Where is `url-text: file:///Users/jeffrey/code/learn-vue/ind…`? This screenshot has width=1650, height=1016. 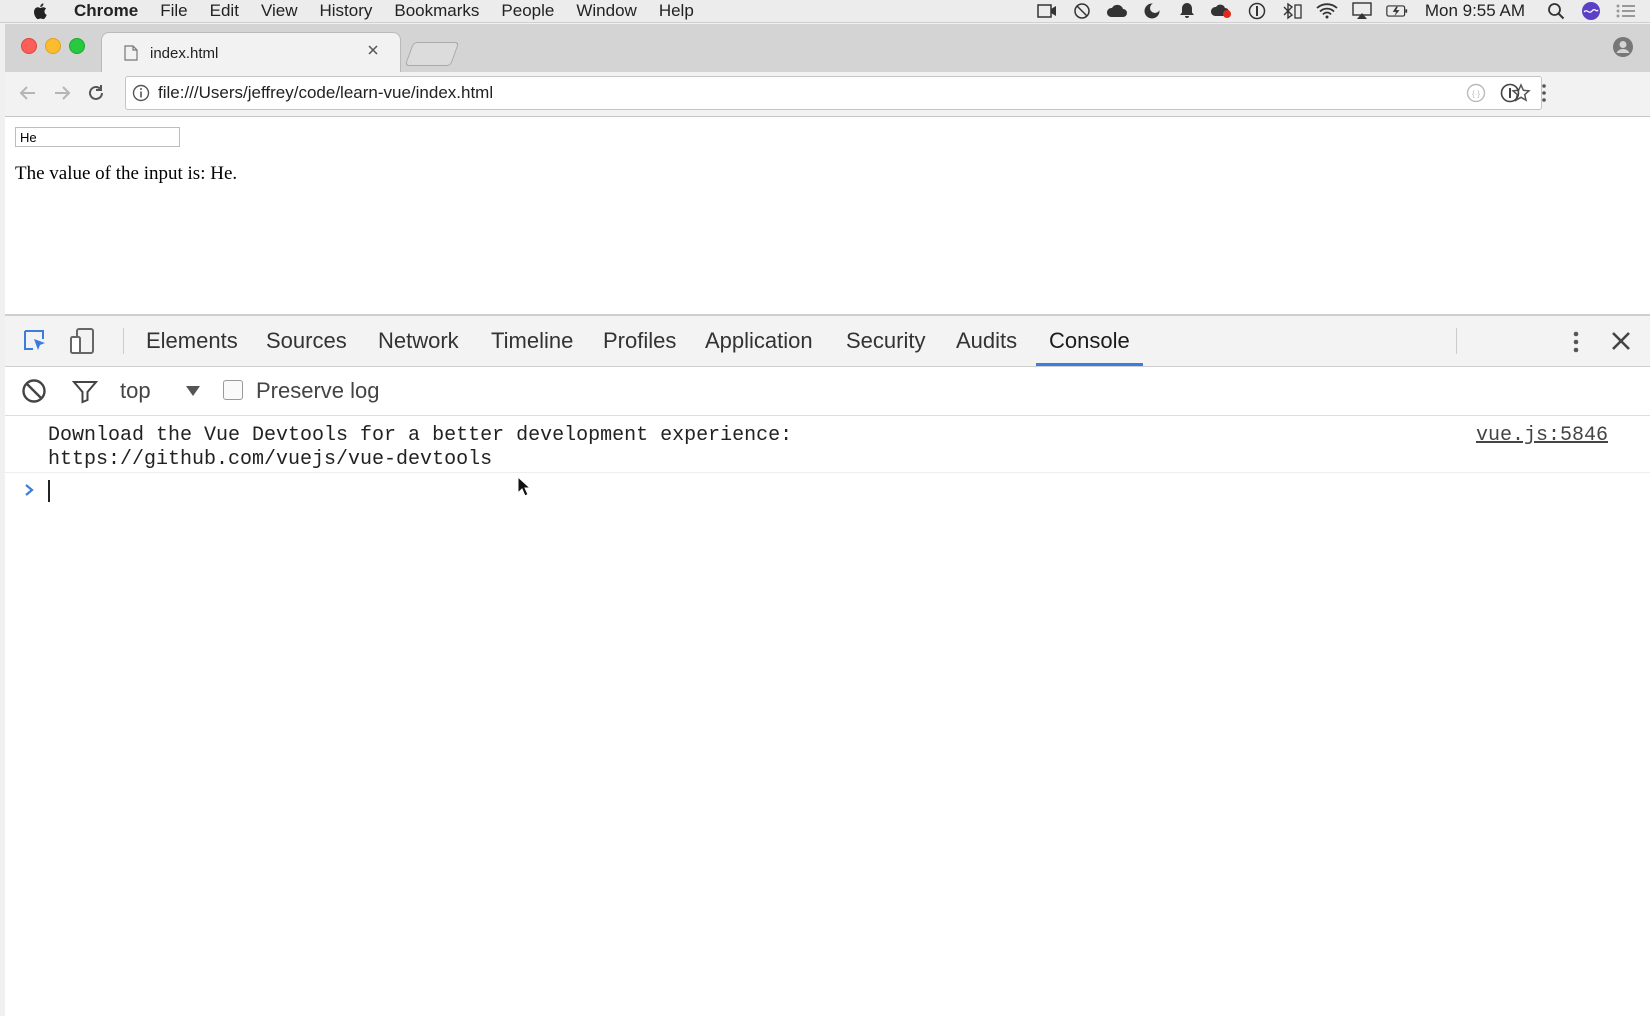
url-text: file:///Users/jeffrey/code/learn-vue/ind… is located at coordinates (325, 93).